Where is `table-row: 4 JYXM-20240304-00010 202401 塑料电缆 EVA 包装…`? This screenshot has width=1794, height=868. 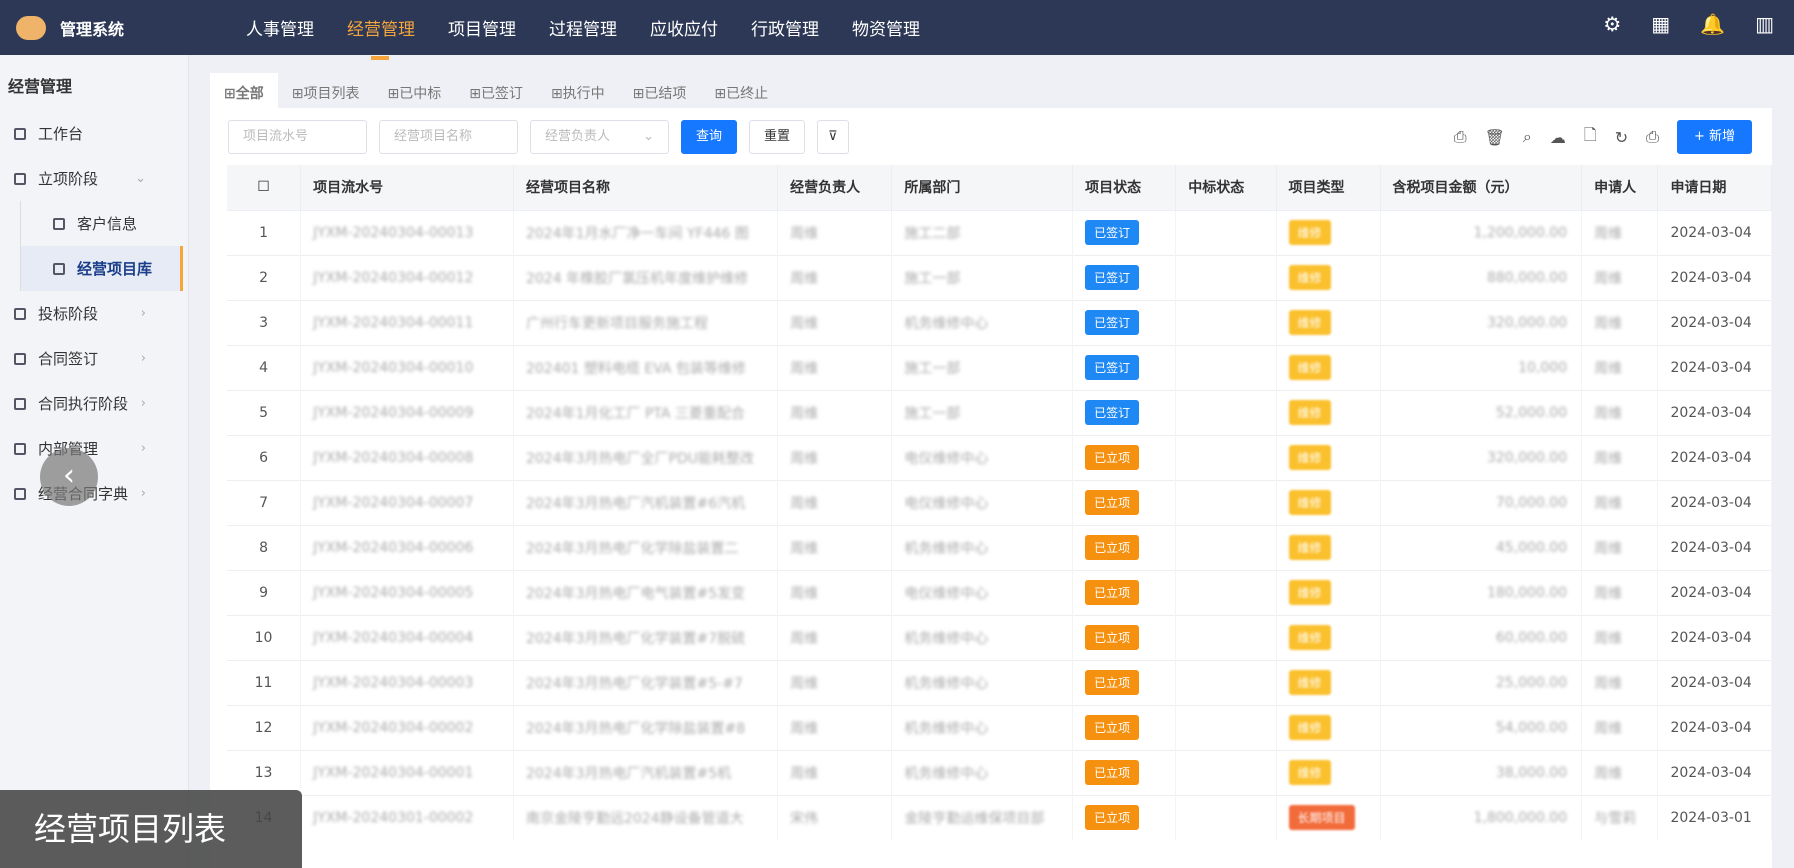 table-row: 4 JYXM-20240304-00010 202401 塑料电缆 EVA 包装… is located at coordinates (999, 367).